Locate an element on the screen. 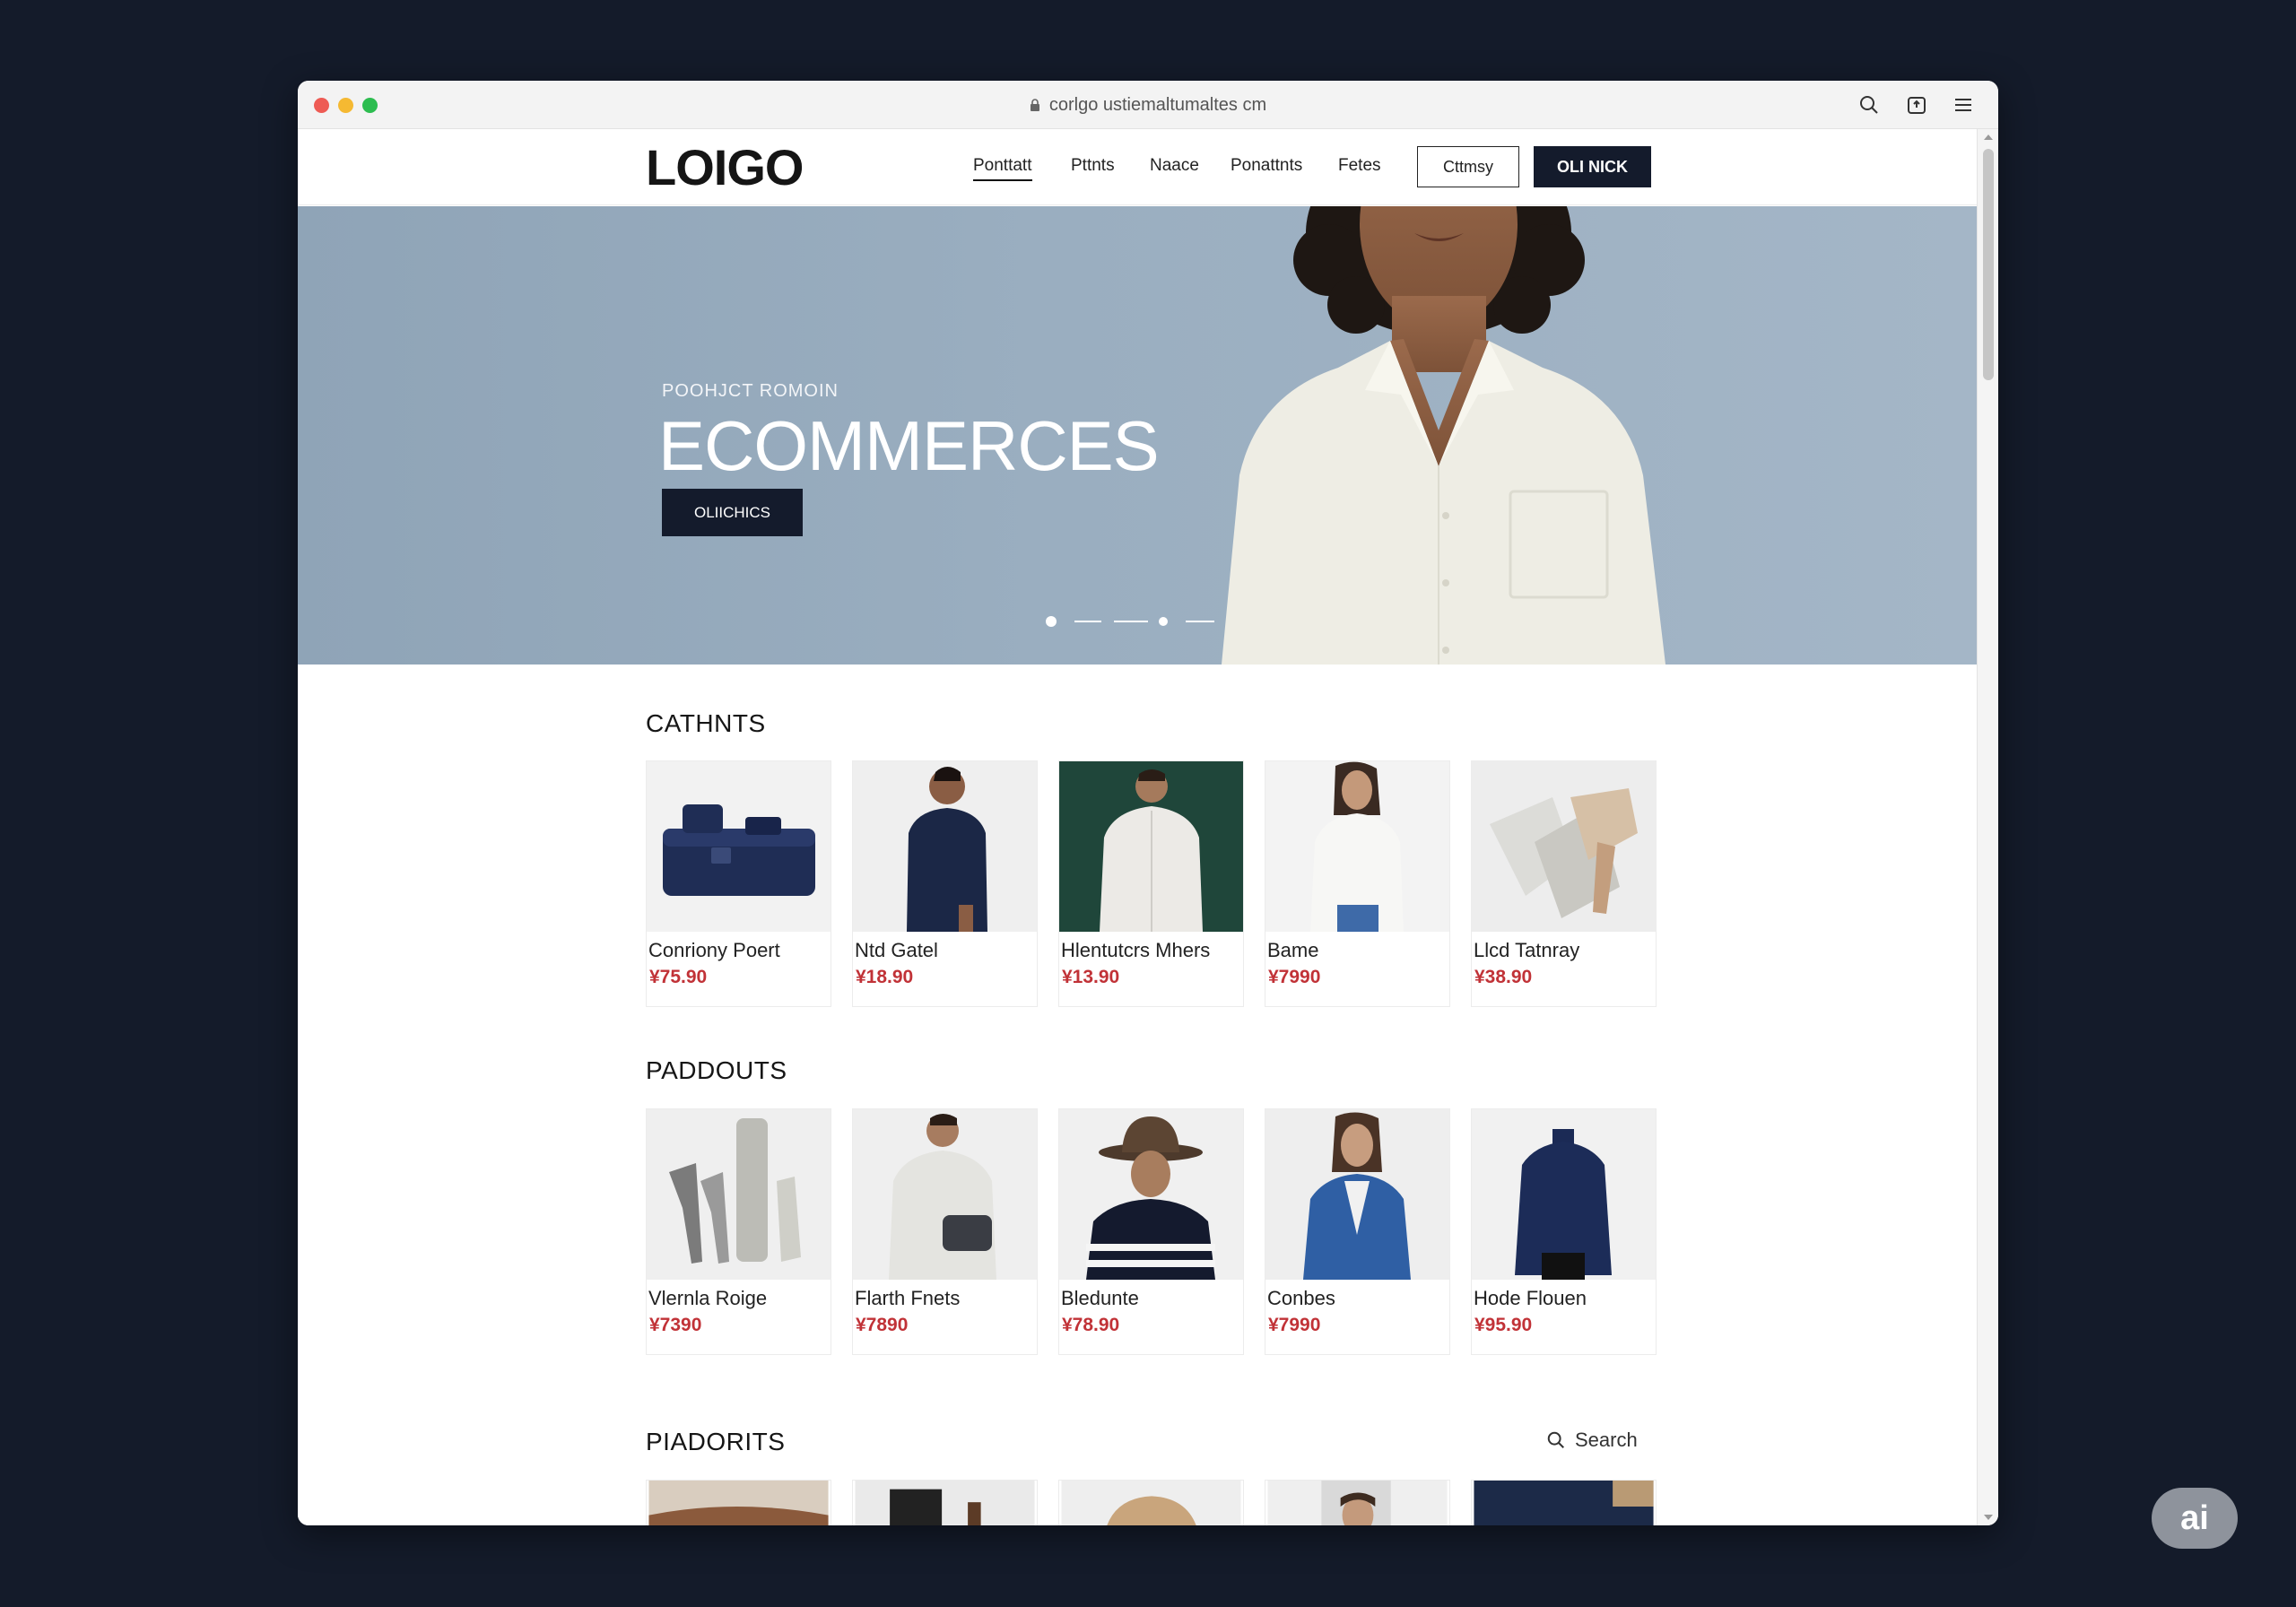 The height and width of the screenshot is (1607, 2296). hero-cta-button: OLIICHICS is located at coordinates (732, 512).